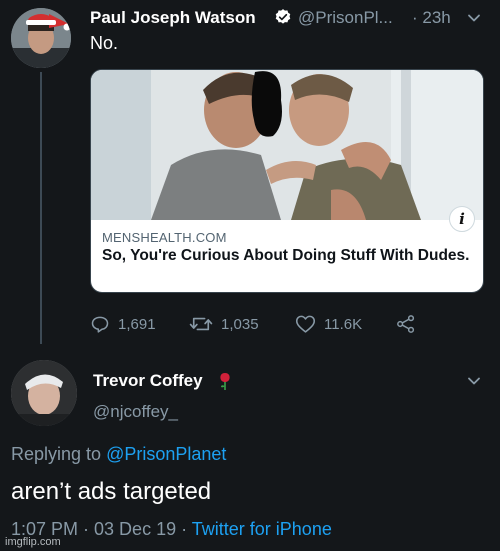 This screenshot has height=551, width=500. What do you see at coordinates (201, 324) in the screenshot?
I see `retweet-icon` at bounding box center [201, 324].